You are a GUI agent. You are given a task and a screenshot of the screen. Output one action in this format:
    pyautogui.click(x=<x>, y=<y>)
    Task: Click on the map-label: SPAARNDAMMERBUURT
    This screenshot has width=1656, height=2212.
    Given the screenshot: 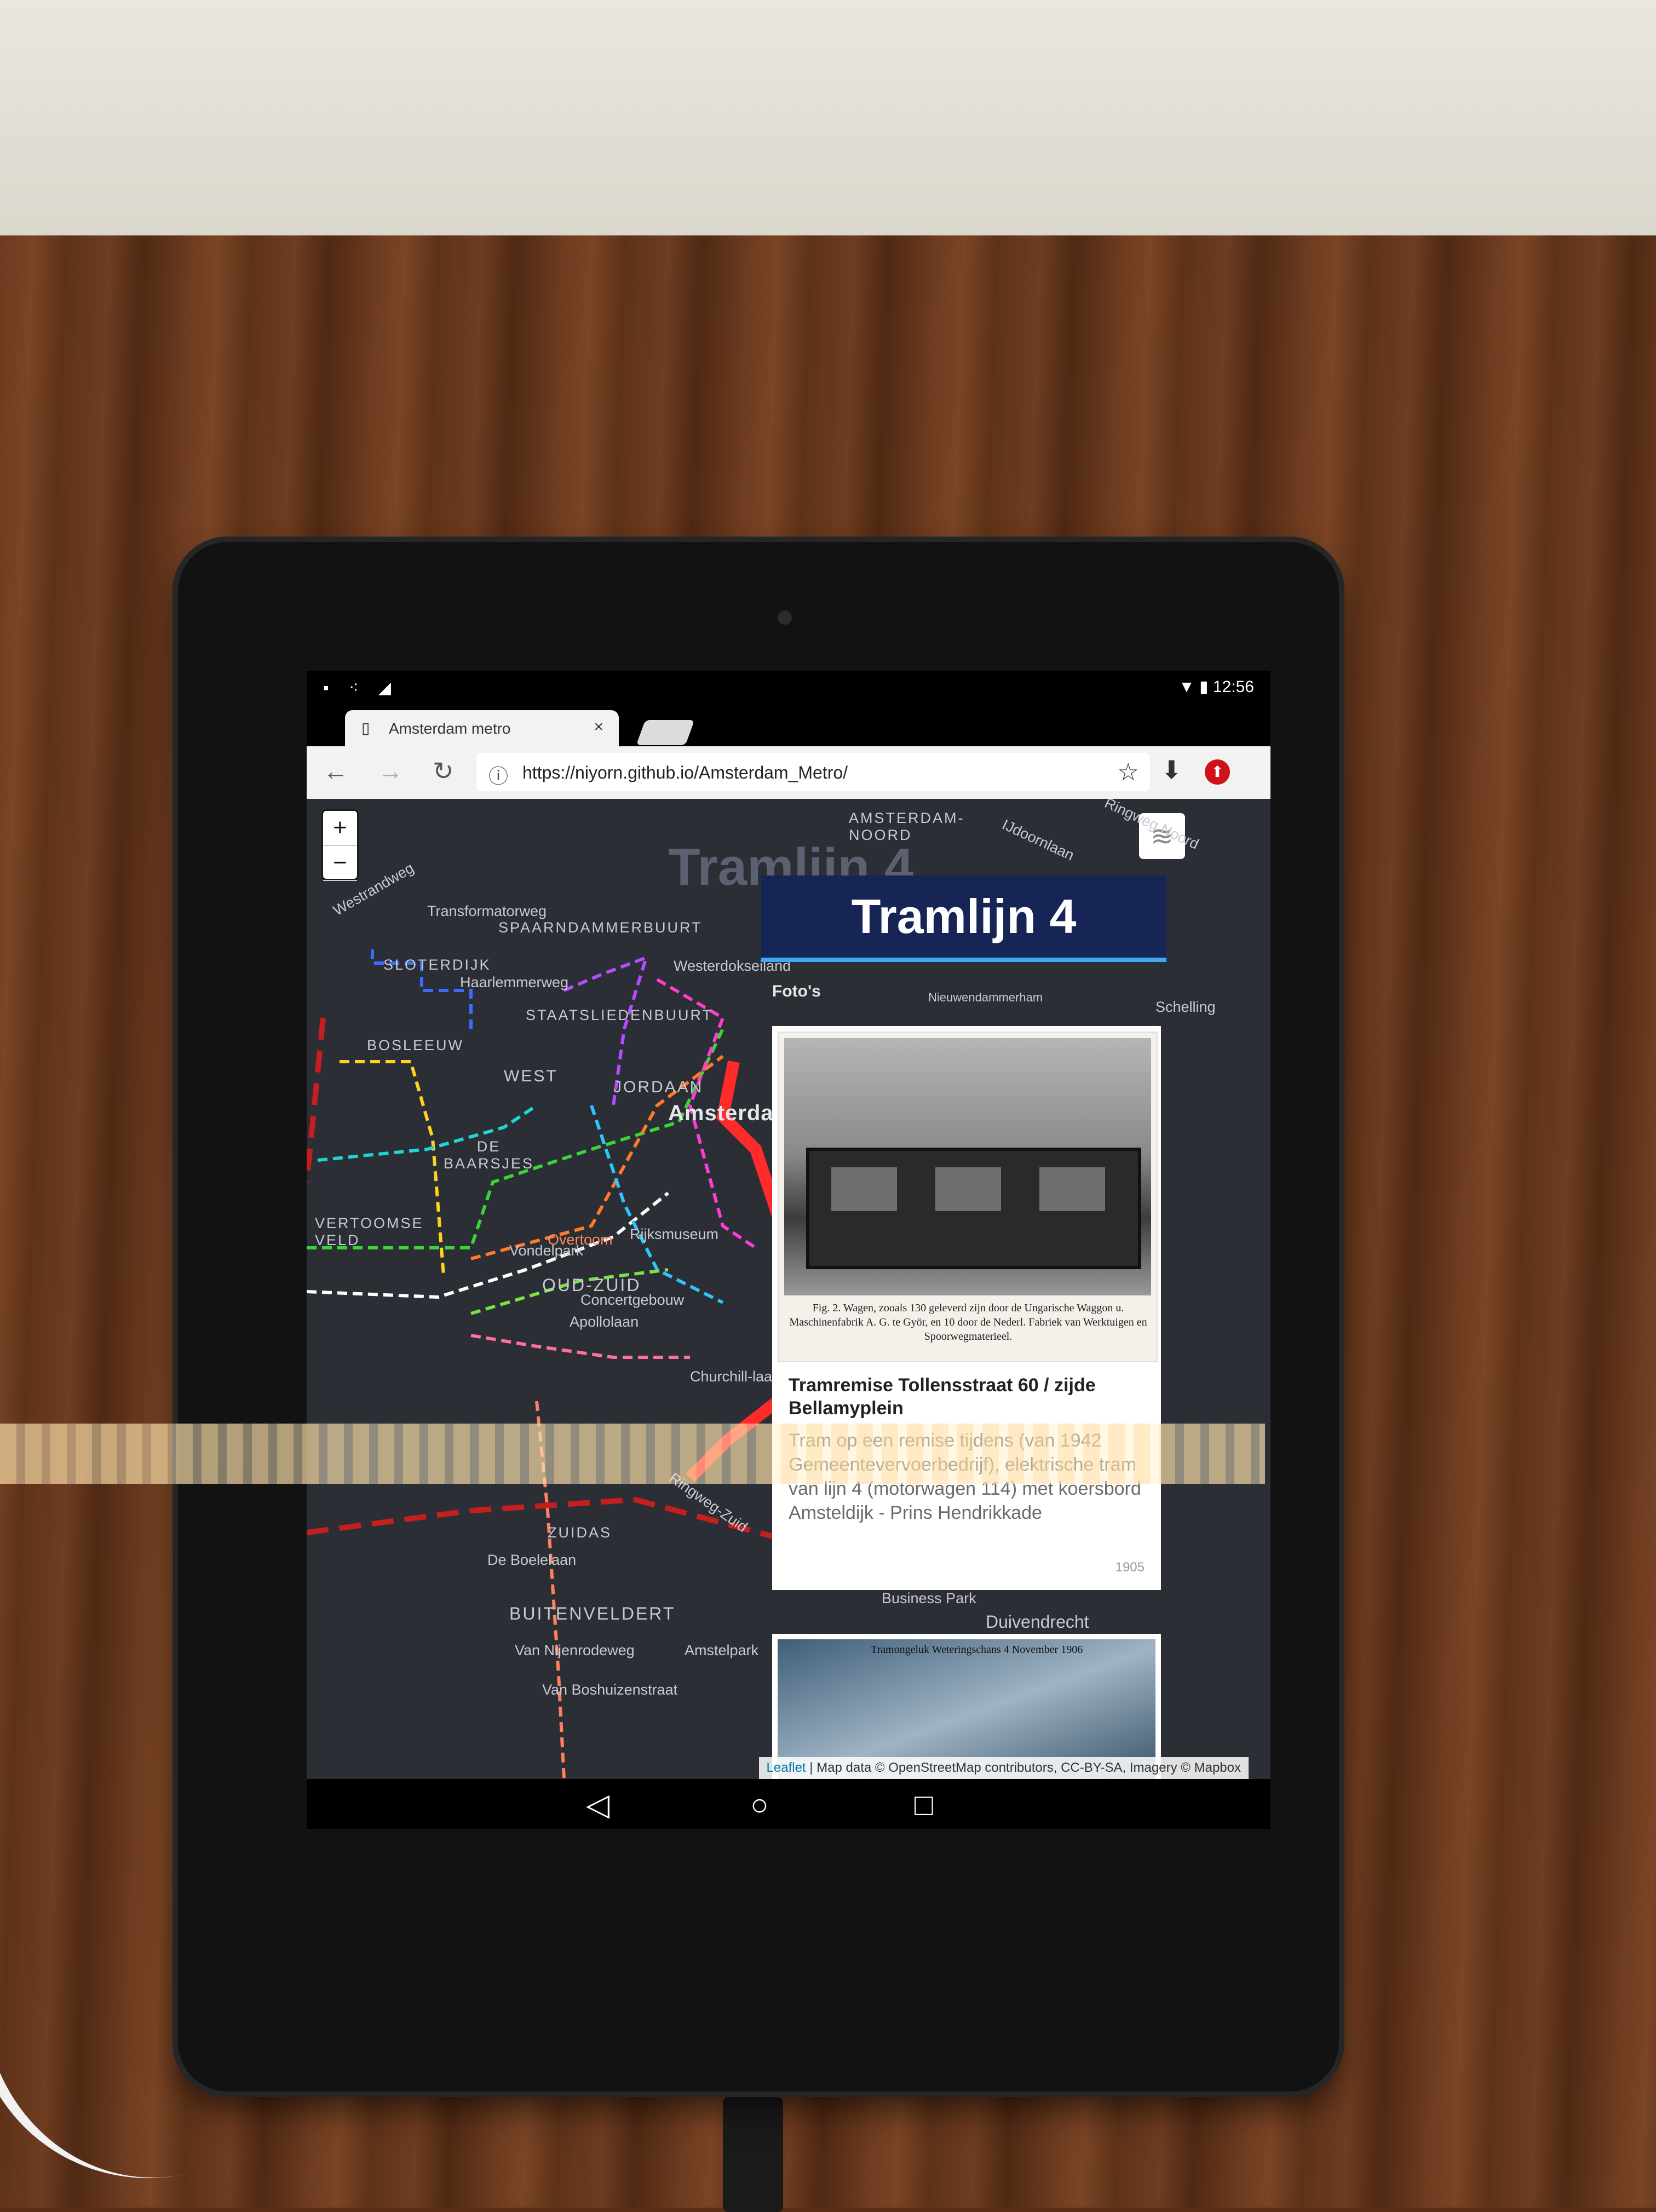 What is the action you would take?
    pyautogui.click(x=600, y=928)
    